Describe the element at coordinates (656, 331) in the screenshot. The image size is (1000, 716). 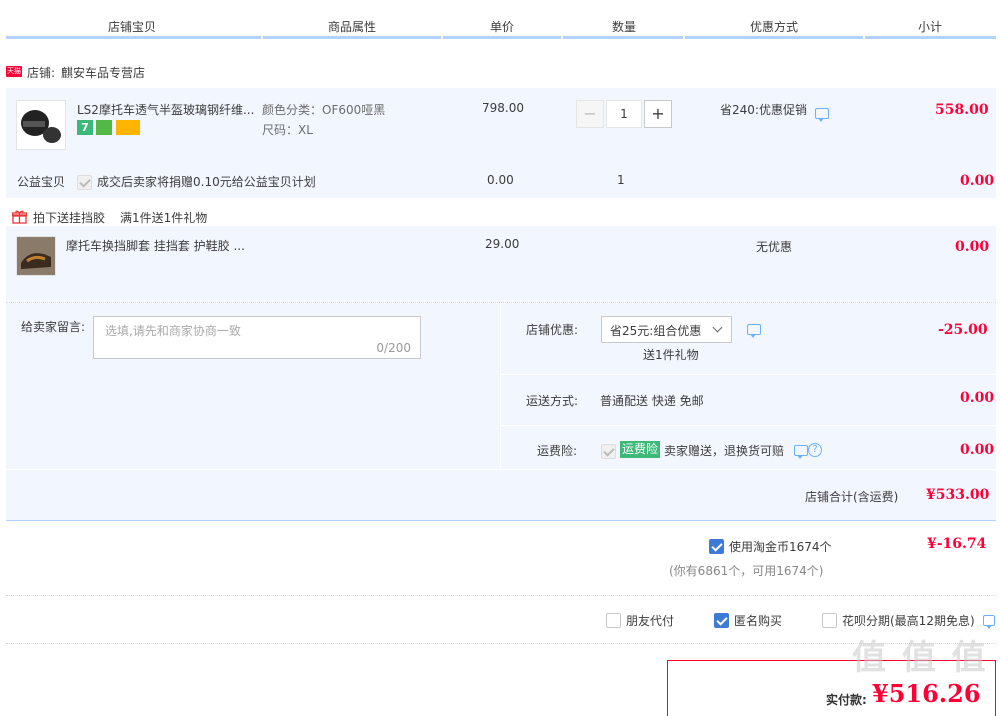
I see `shop-discount-selected: 省25元:组合优惠` at that location.